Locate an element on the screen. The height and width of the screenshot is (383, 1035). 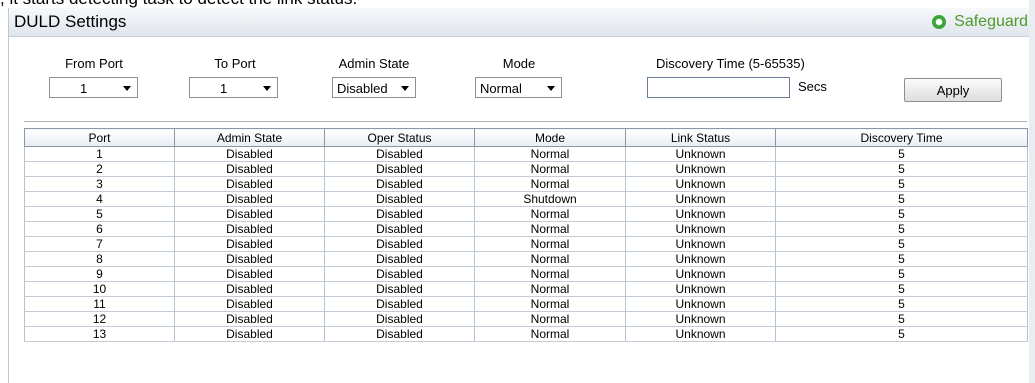
mode-label: Mode is located at coordinates (519, 63).